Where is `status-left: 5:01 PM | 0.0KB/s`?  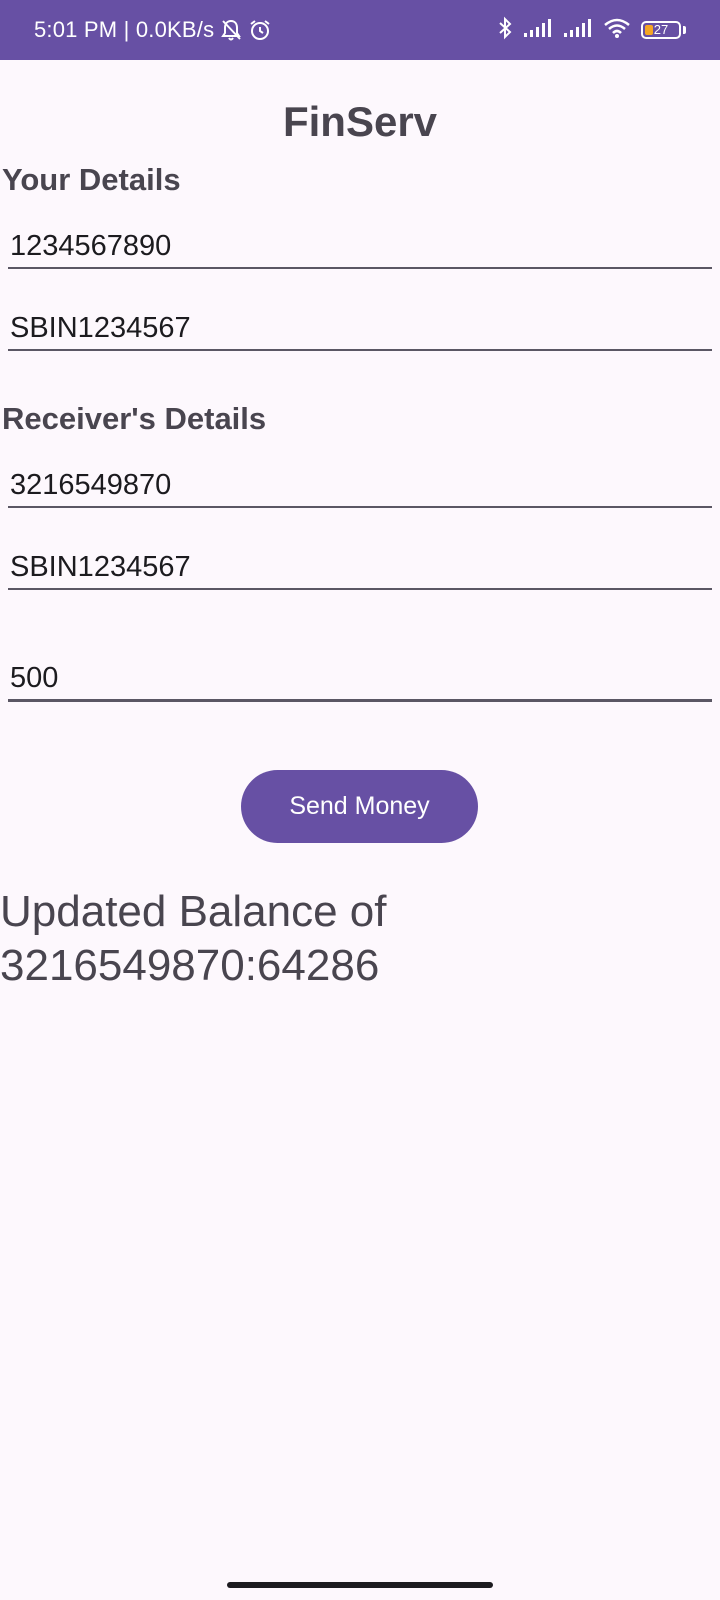 status-left: 5:01 PM | 0.0KB/s is located at coordinates (153, 30).